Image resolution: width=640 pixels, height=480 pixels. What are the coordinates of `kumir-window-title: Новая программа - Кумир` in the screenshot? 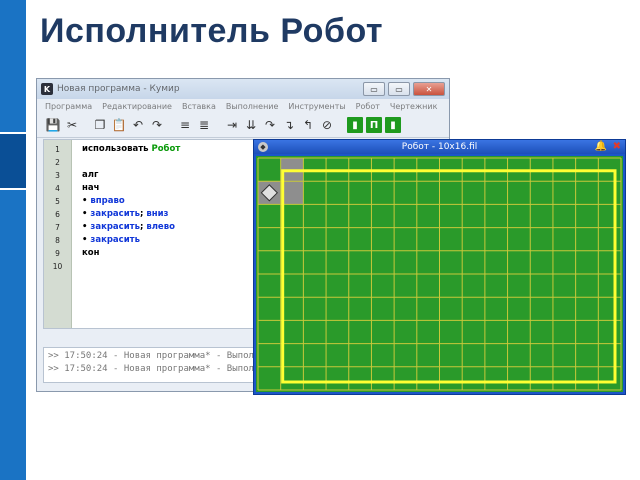 It's located at (118, 89).